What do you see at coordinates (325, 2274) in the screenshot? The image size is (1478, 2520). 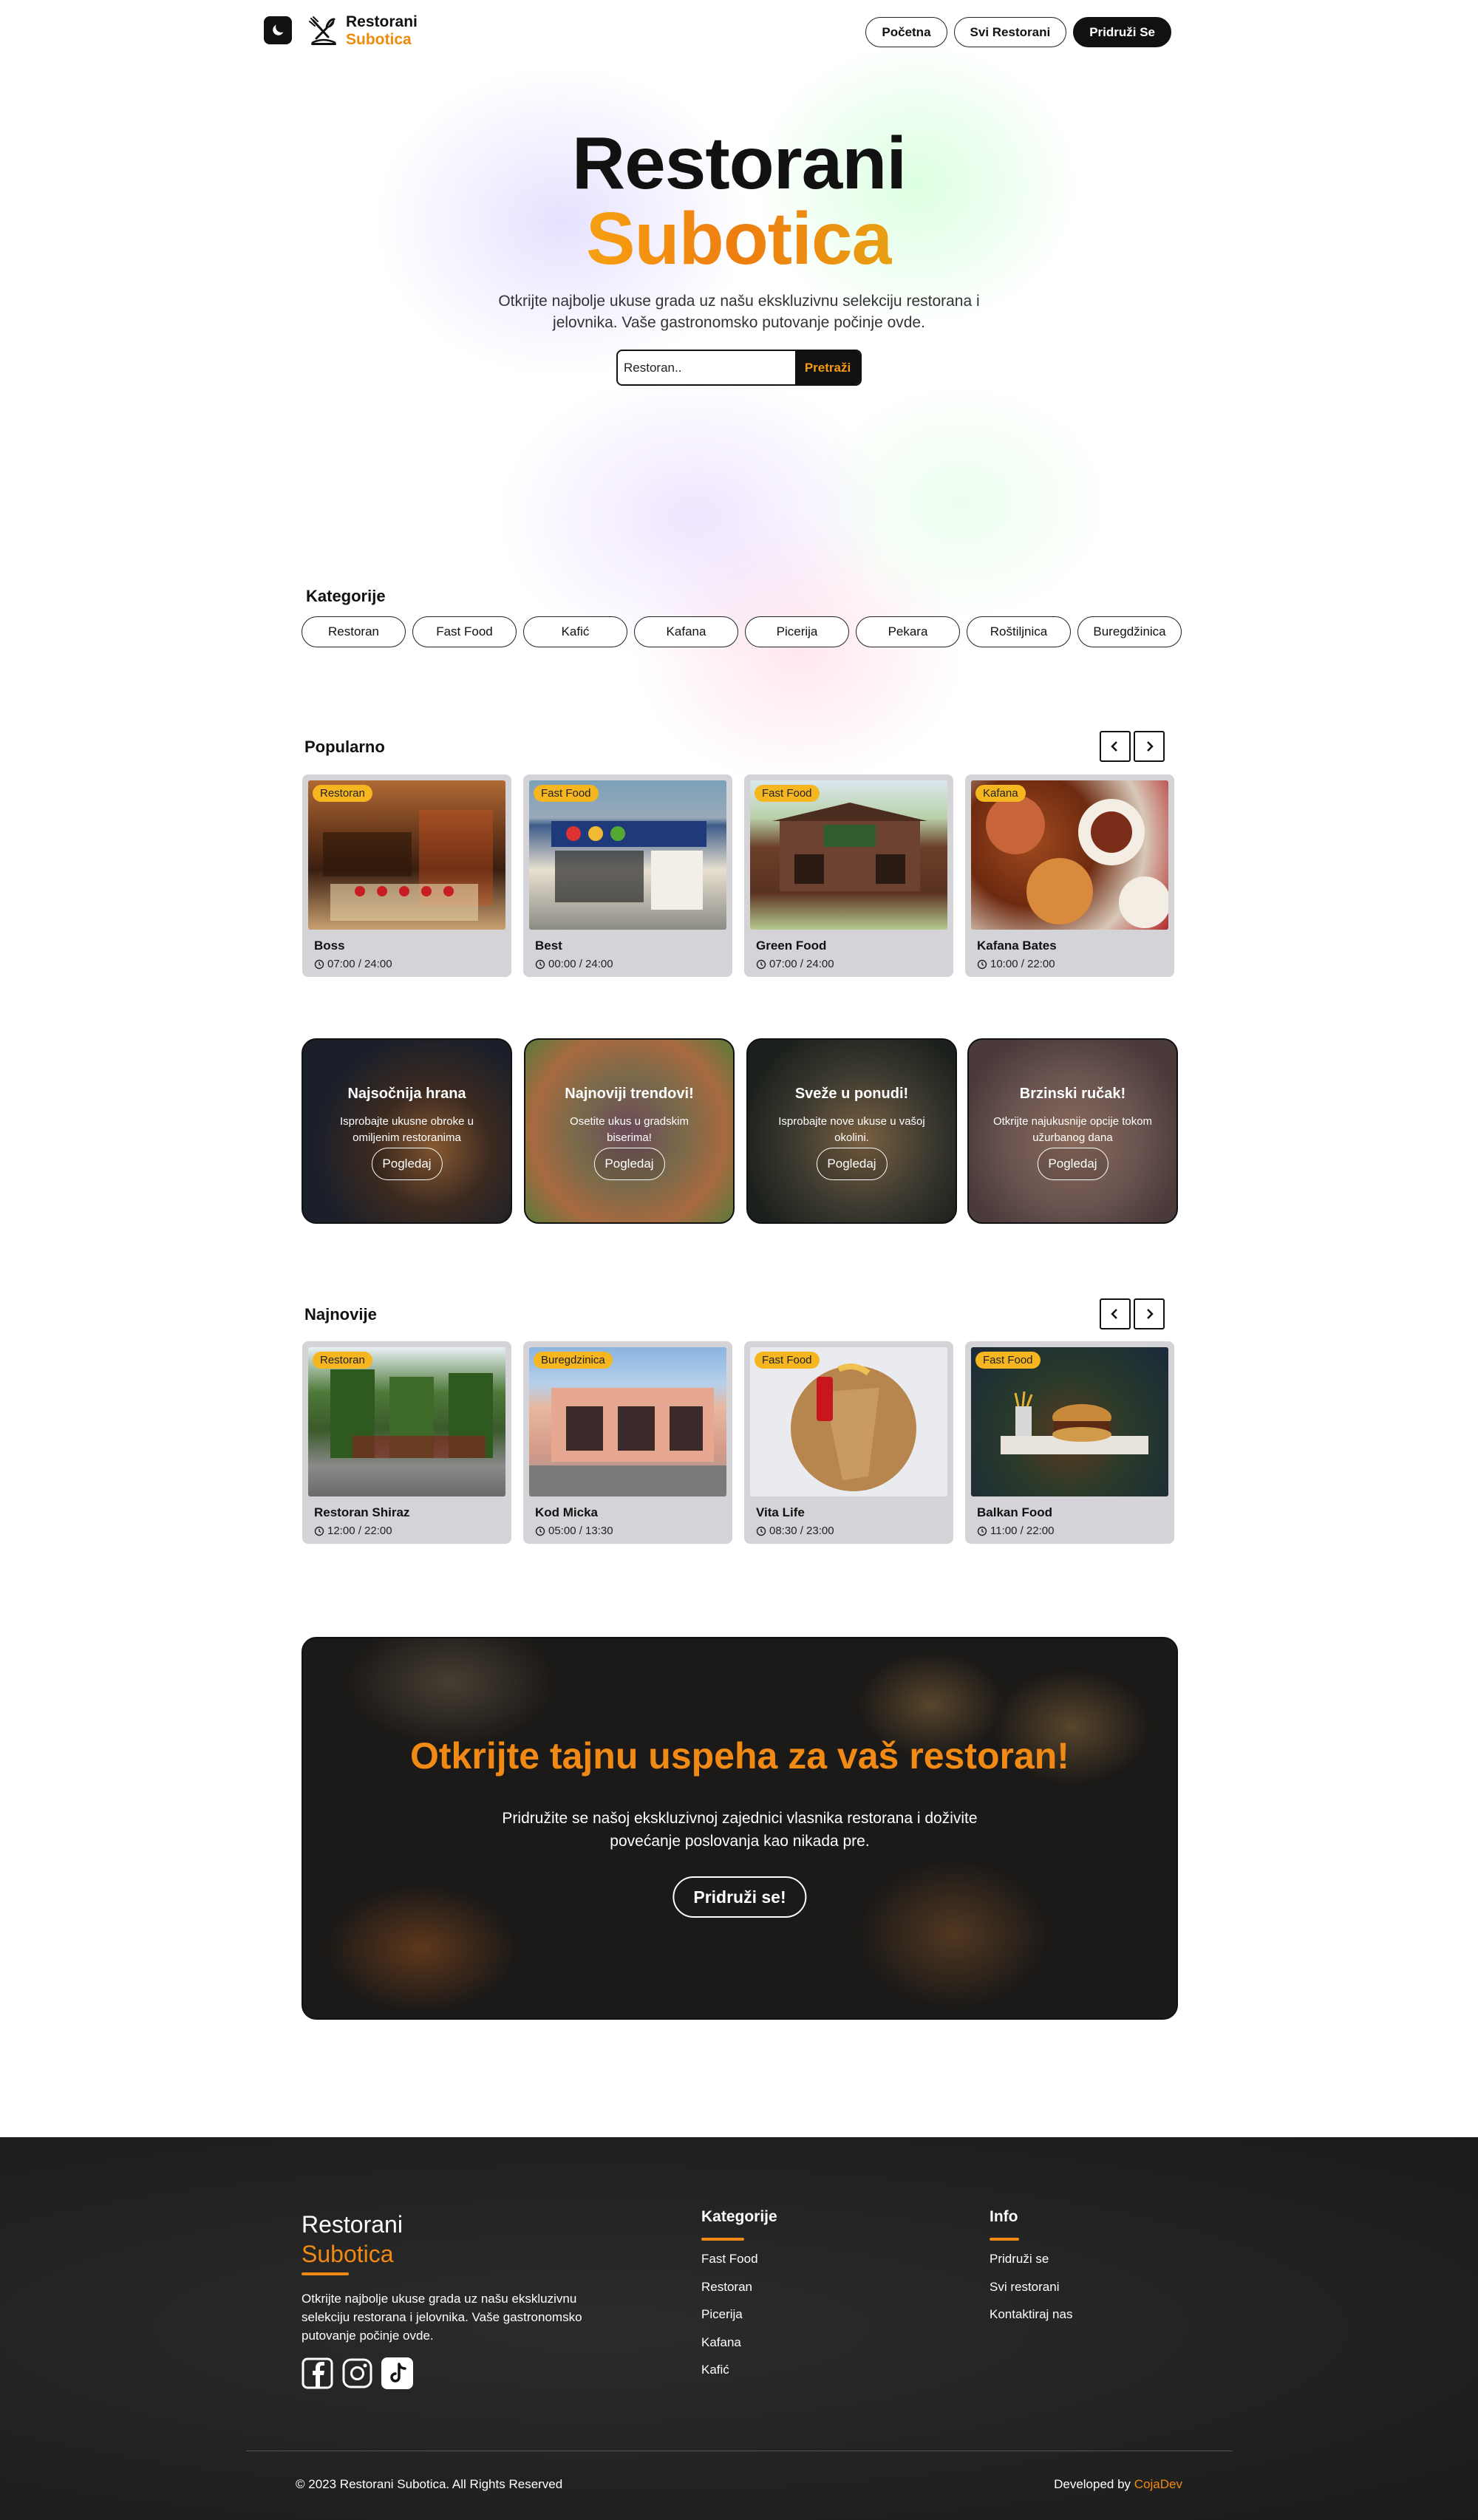 I see `footer-brand-underline` at bounding box center [325, 2274].